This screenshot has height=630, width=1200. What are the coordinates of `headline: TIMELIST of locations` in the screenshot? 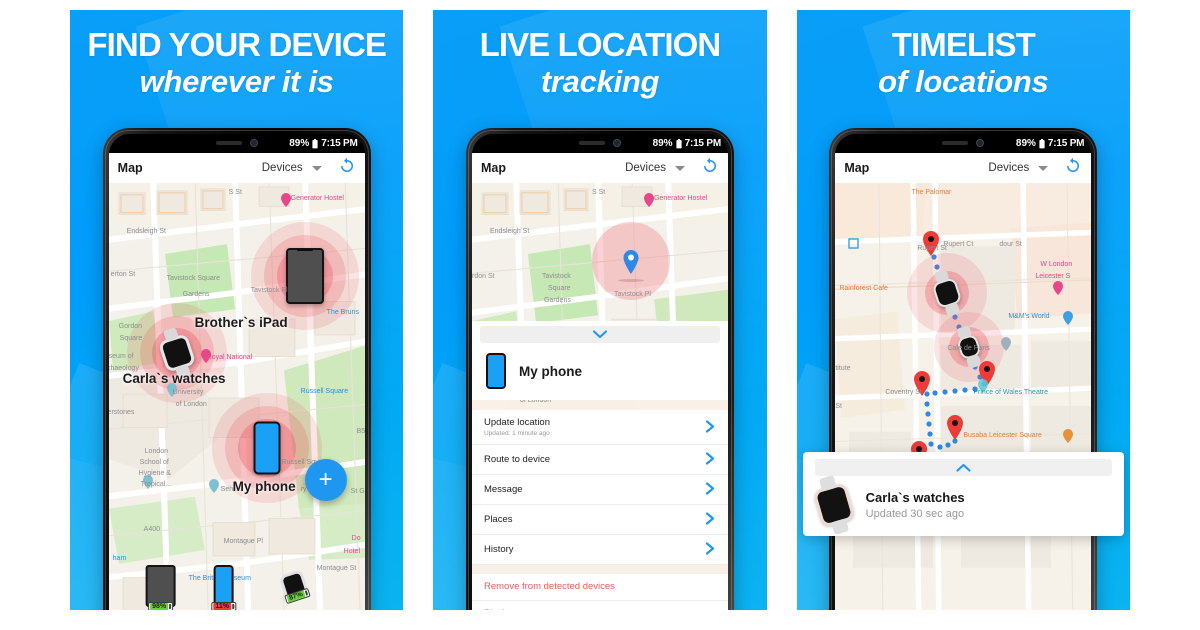 It's located at (963, 55).